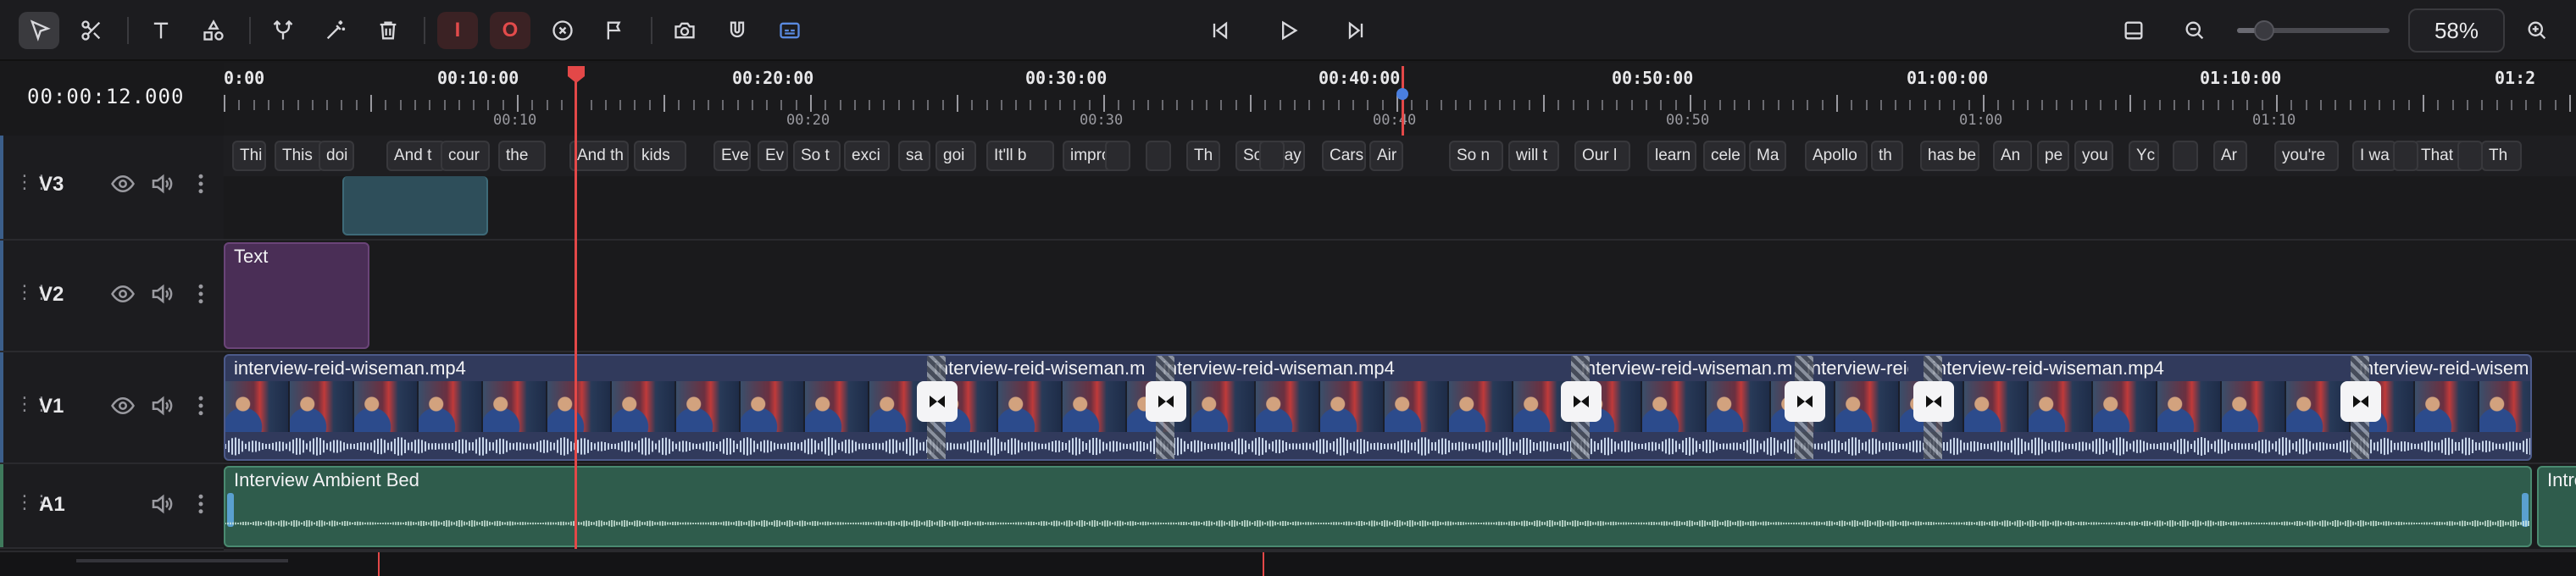  I want to click on text-clip: Text, so click(296, 295).